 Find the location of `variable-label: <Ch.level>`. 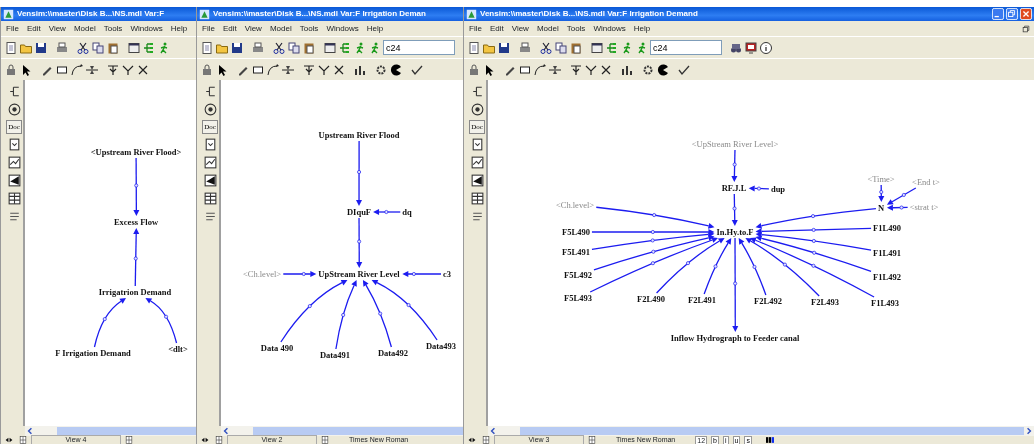

variable-label: <Ch.level> is located at coordinates (262, 274).